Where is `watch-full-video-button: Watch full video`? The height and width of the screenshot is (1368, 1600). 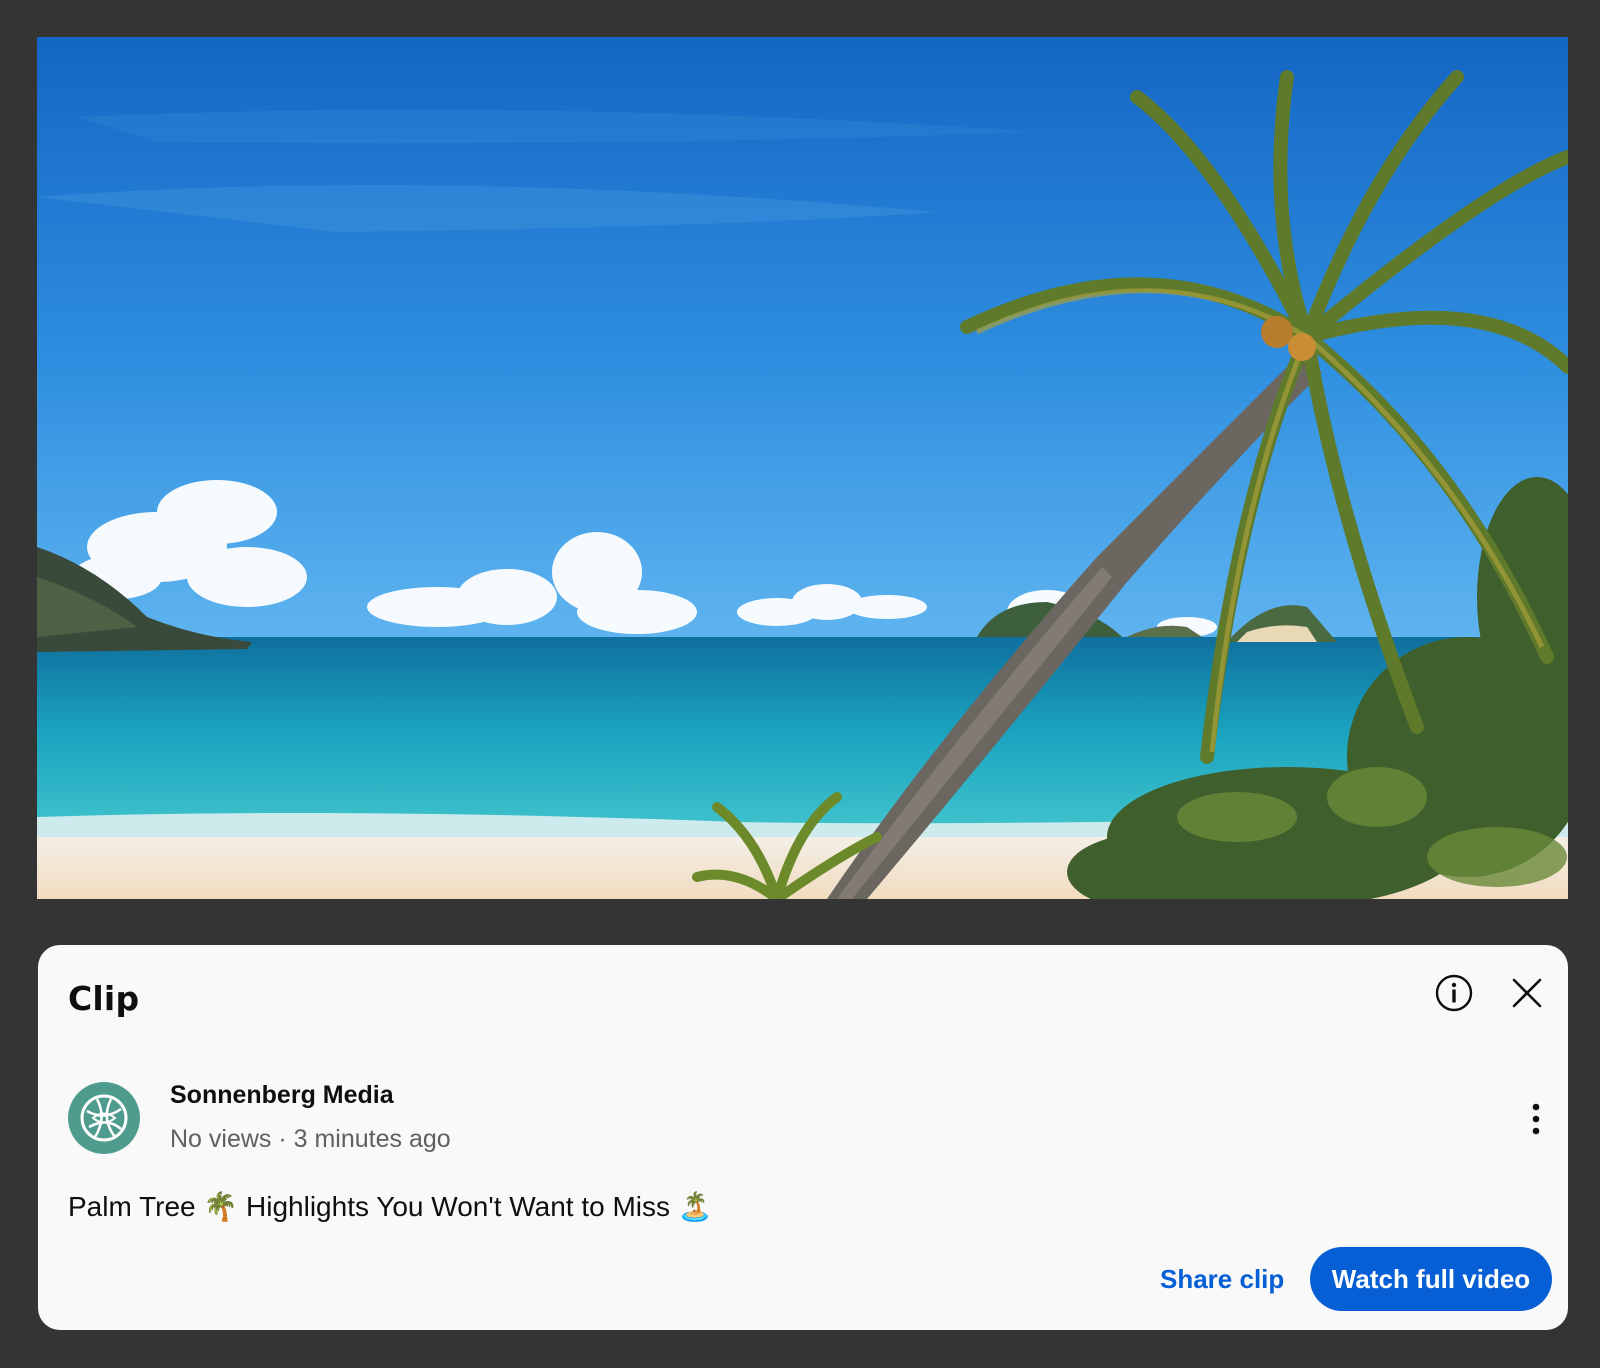
watch-full-video-button: Watch full video is located at coordinates (1431, 1279).